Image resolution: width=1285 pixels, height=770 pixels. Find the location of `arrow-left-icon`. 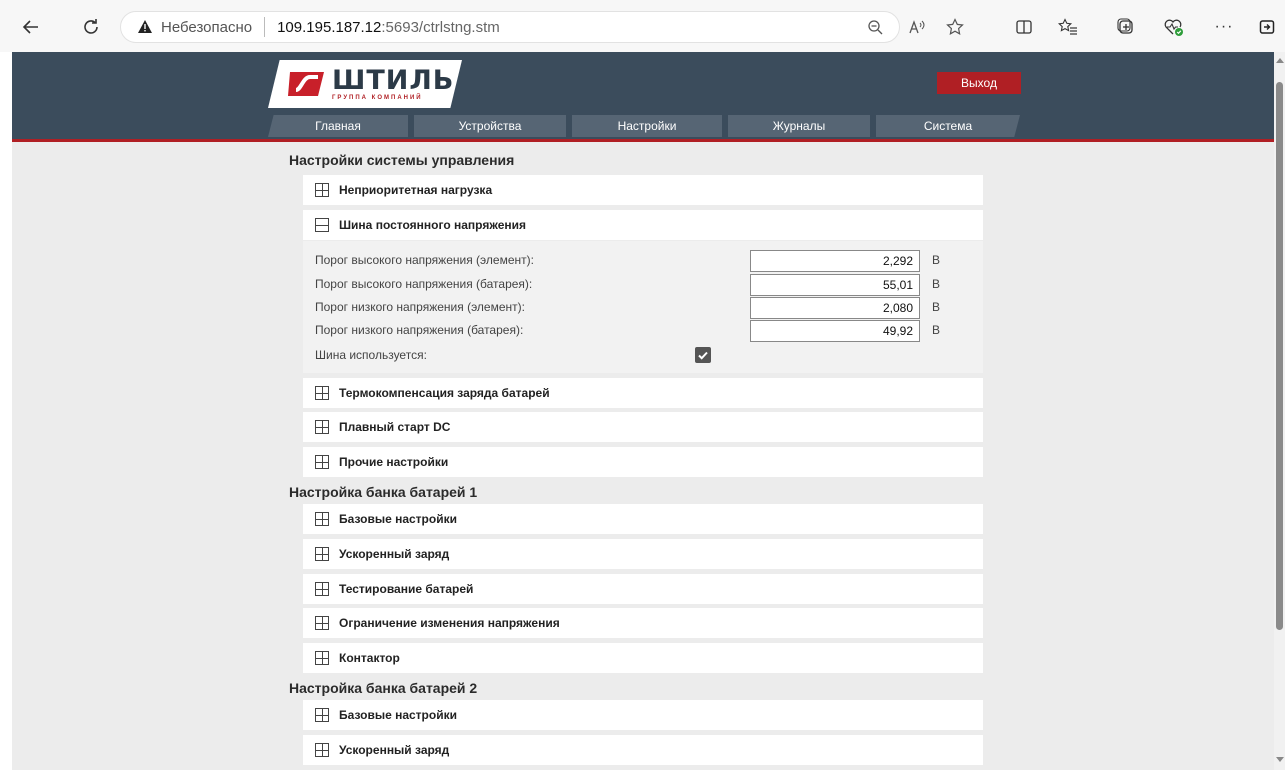

arrow-left-icon is located at coordinates (30, 27).